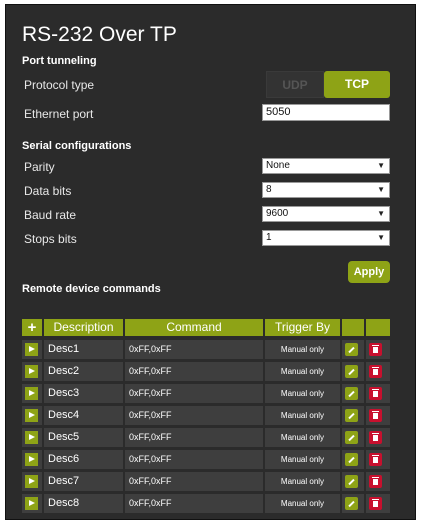 This screenshot has height=525, width=423. Describe the element at coordinates (353, 327) in the screenshot. I see `col-edit` at that location.